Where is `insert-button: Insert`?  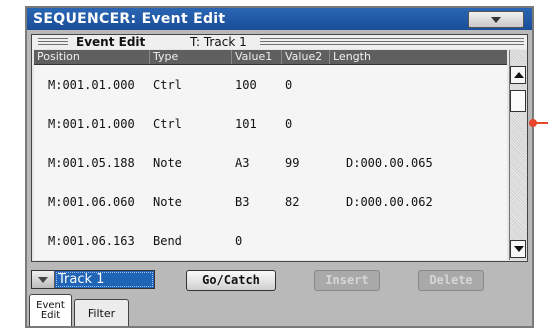 insert-button: Insert is located at coordinates (347, 280).